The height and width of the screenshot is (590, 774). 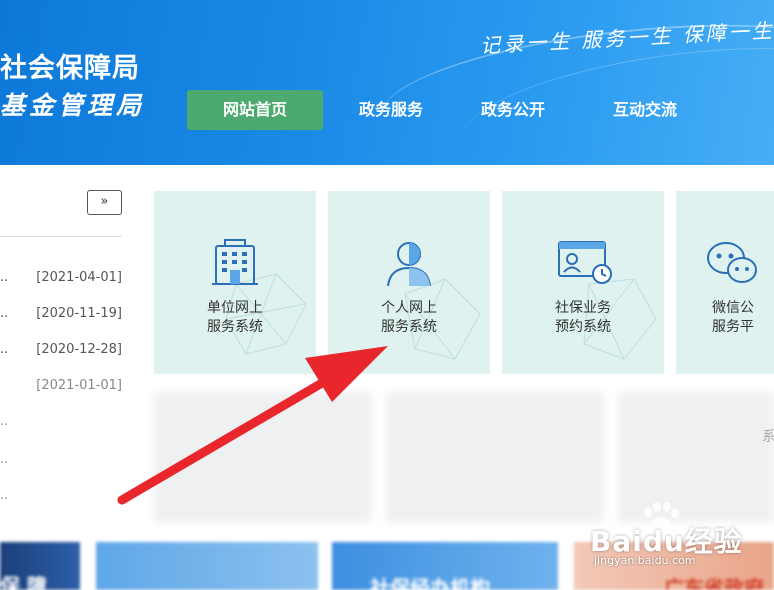 I want to click on nav-home: 网站首页, so click(x=255, y=110).